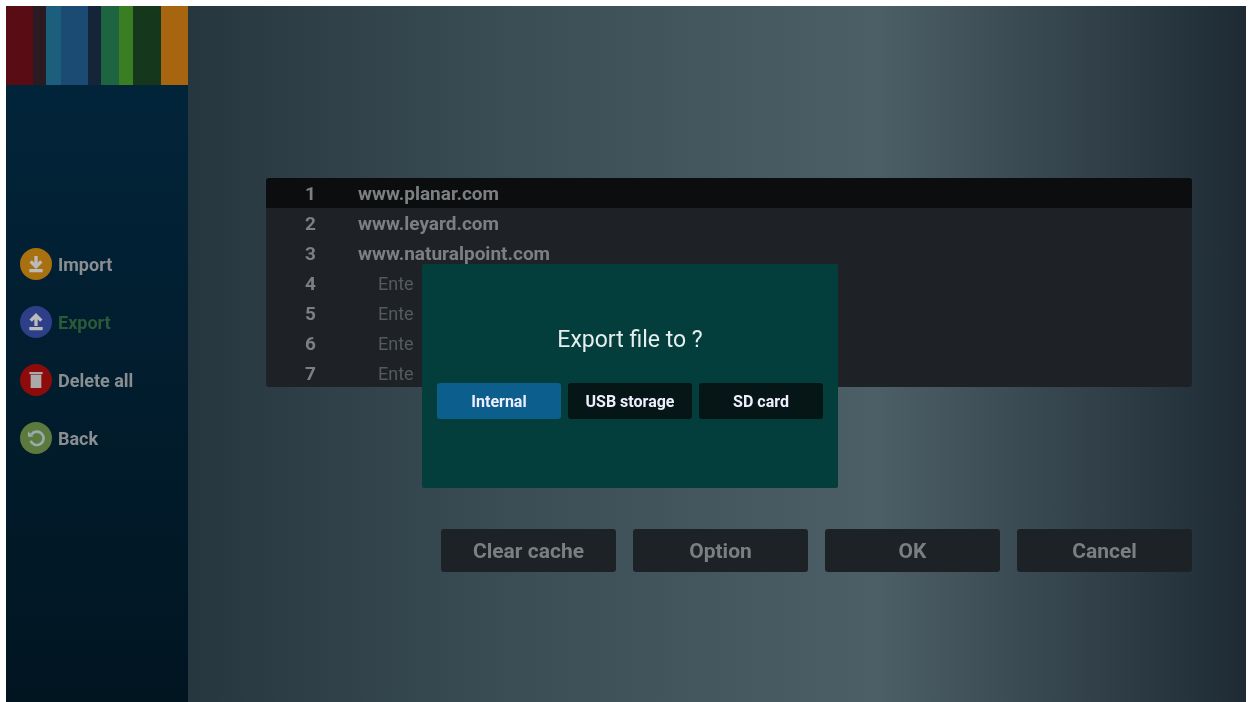  Describe the element at coordinates (630, 339) in the screenshot. I see `dialog-title: Export file to ?` at that location.